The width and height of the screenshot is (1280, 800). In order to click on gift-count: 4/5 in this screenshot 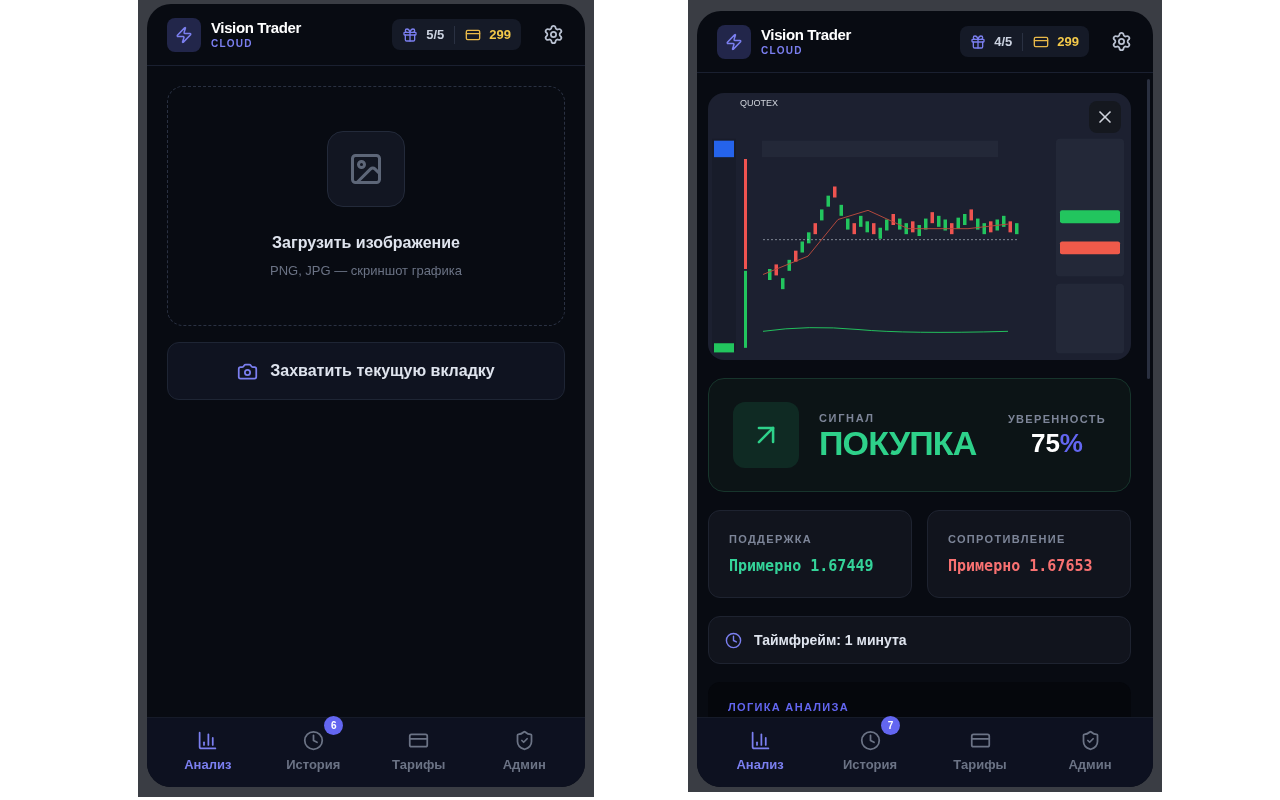, I will do `click(1003, 41)`.